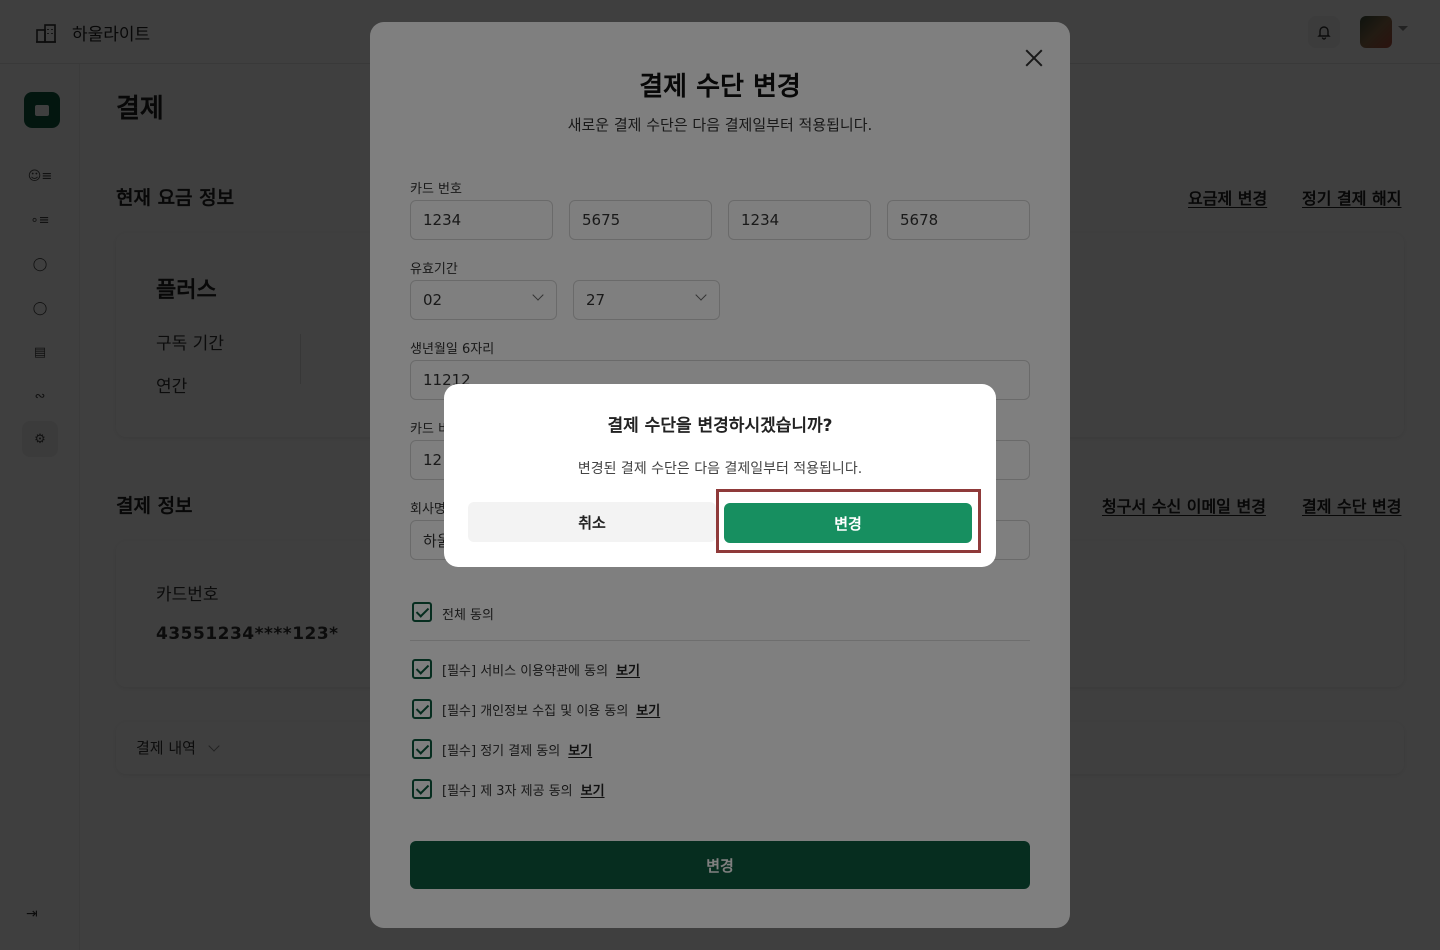 The image size is (1440, 950). I want to click on highlight-box, so click(848, 521).